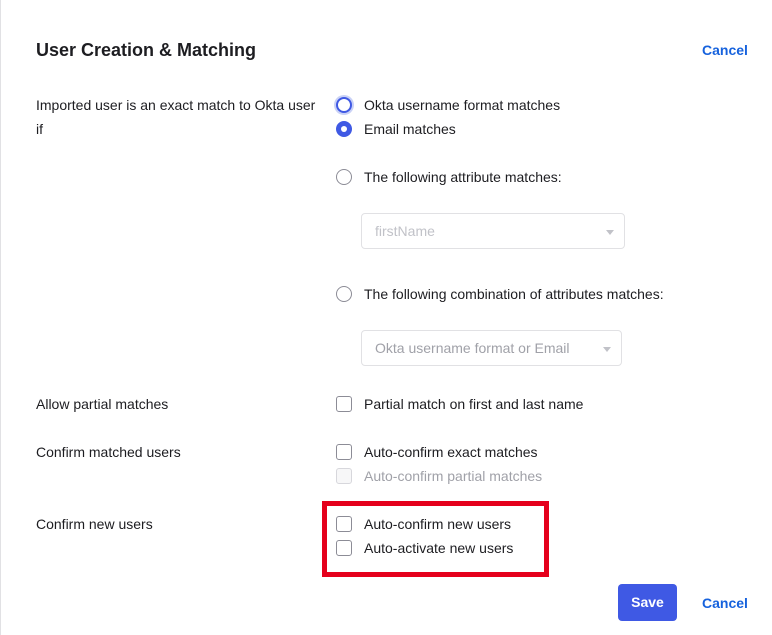 This screenshot has width=772, height=635. What do you see at coordinates (462, 105) in the screenshot?
I see `radio-username-format-label: Okta username format matches` at bounding box center [462, 105].